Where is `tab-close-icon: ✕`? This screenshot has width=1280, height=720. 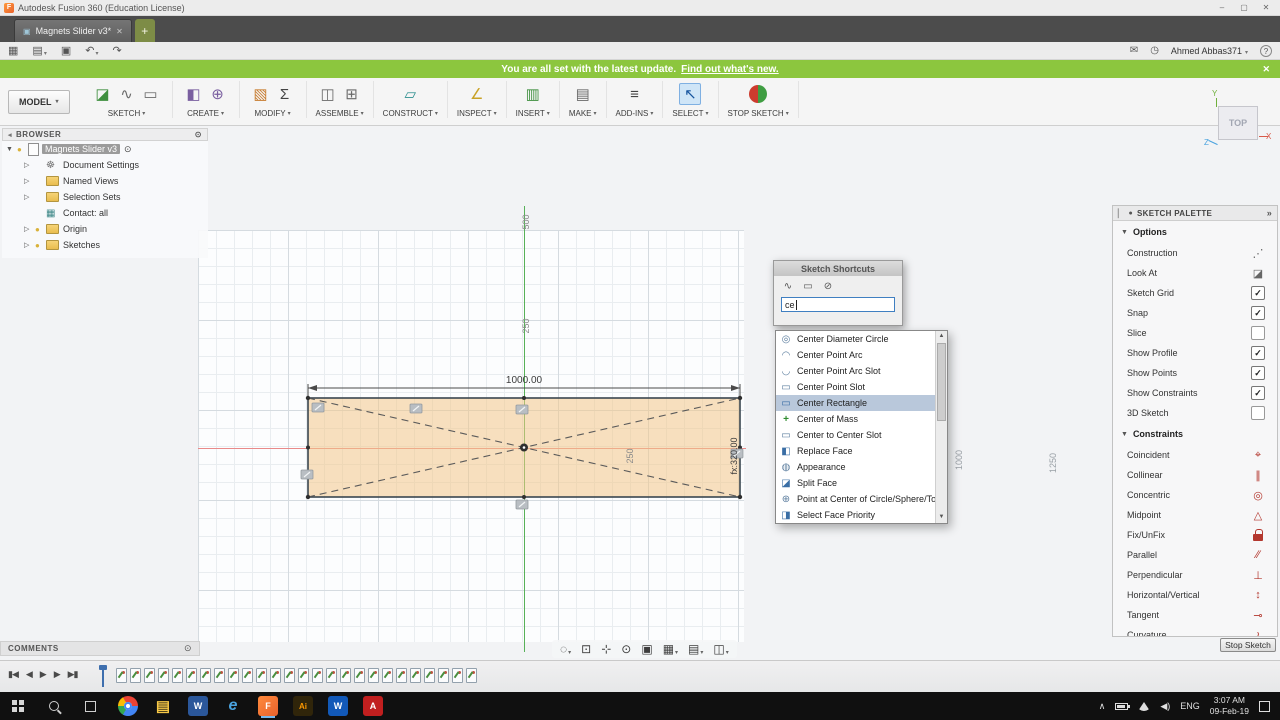 tab-close-icon: ✕ is located at coordinates (119, 31).